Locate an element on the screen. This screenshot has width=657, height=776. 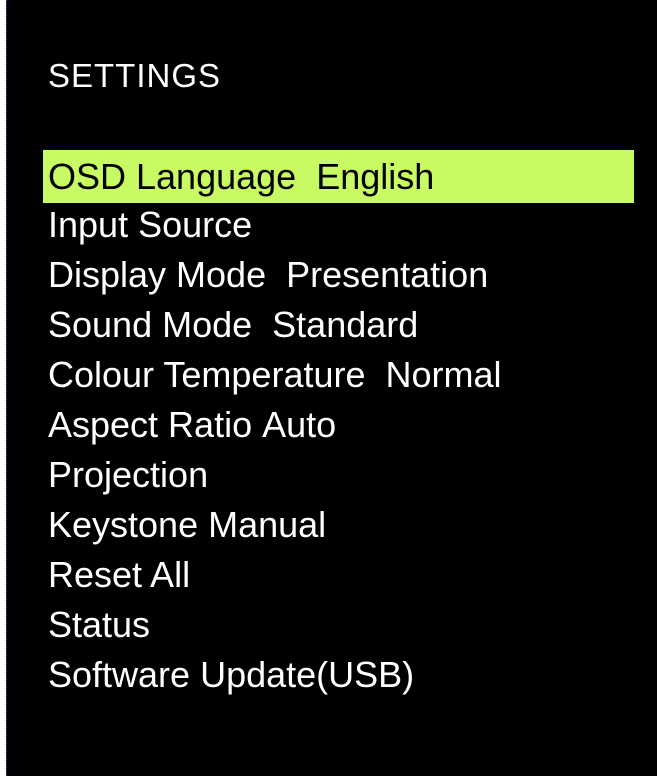
menu-item-aspect-ratio: Aspect Ratio Auto is located at coordinates (338, 425).